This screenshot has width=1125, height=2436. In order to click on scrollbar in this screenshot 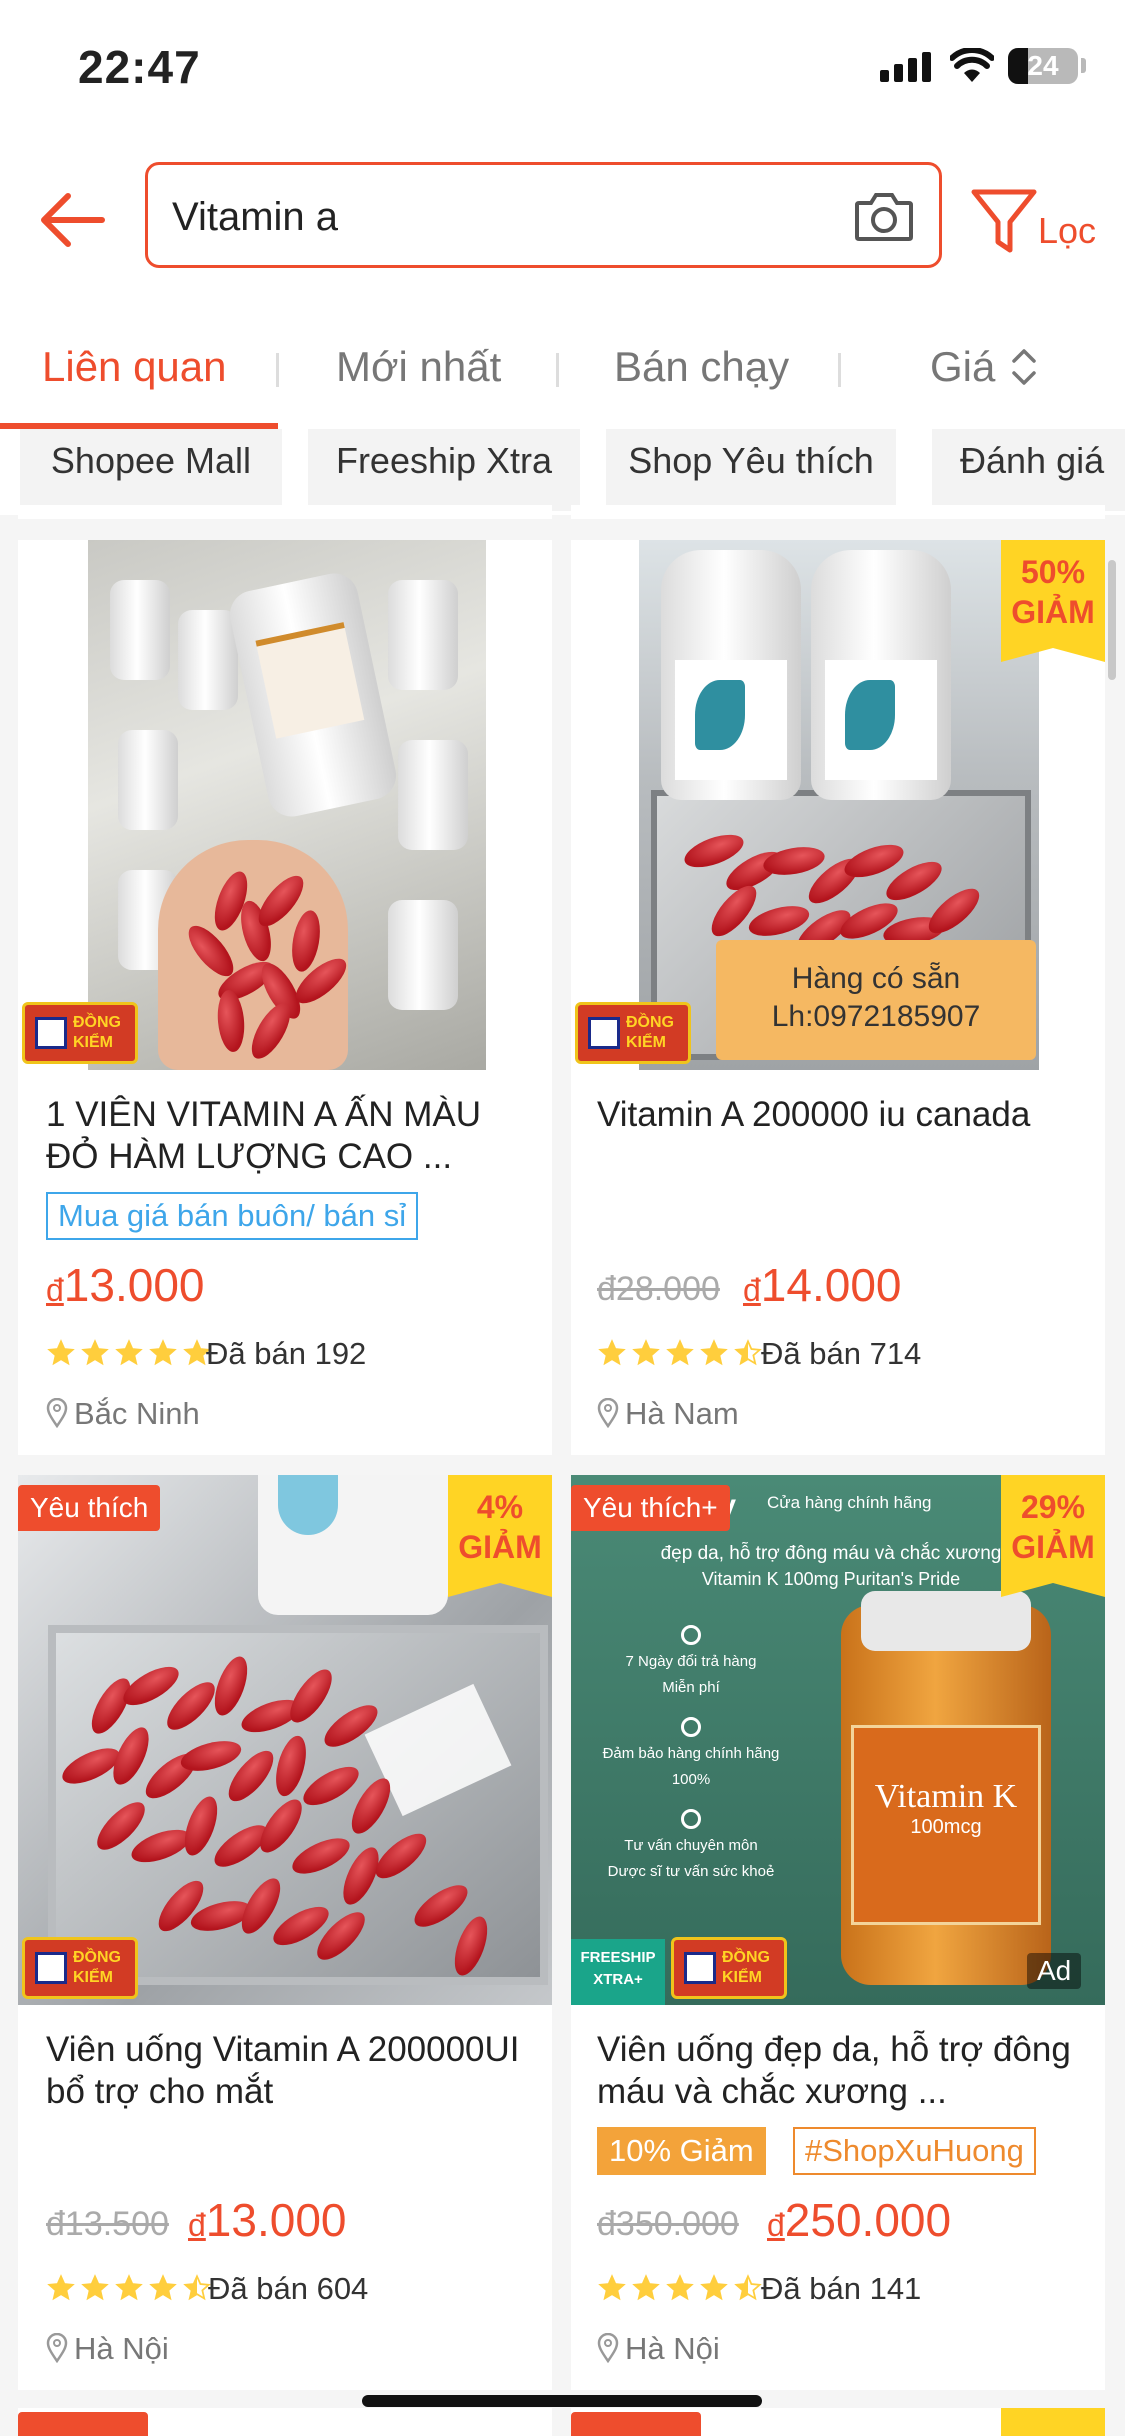, I will do `click(1112, 620)`.